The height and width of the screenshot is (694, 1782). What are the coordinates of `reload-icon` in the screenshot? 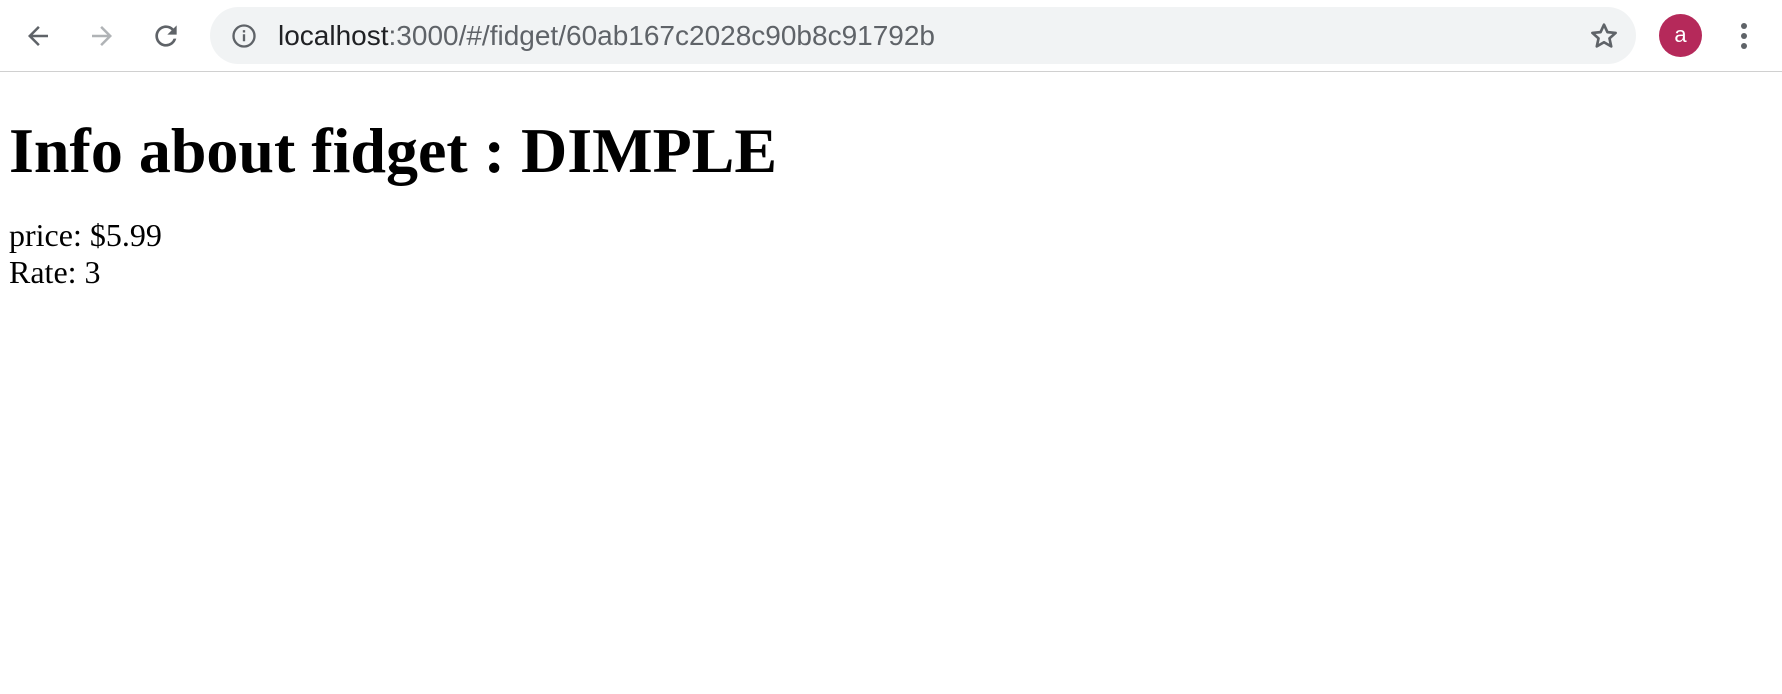 It's located at (166, 36).